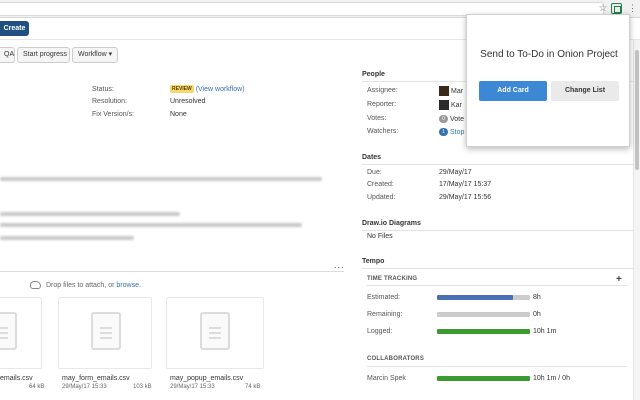  I want to click on estimated-label: Estimated:, so click(384, 297).